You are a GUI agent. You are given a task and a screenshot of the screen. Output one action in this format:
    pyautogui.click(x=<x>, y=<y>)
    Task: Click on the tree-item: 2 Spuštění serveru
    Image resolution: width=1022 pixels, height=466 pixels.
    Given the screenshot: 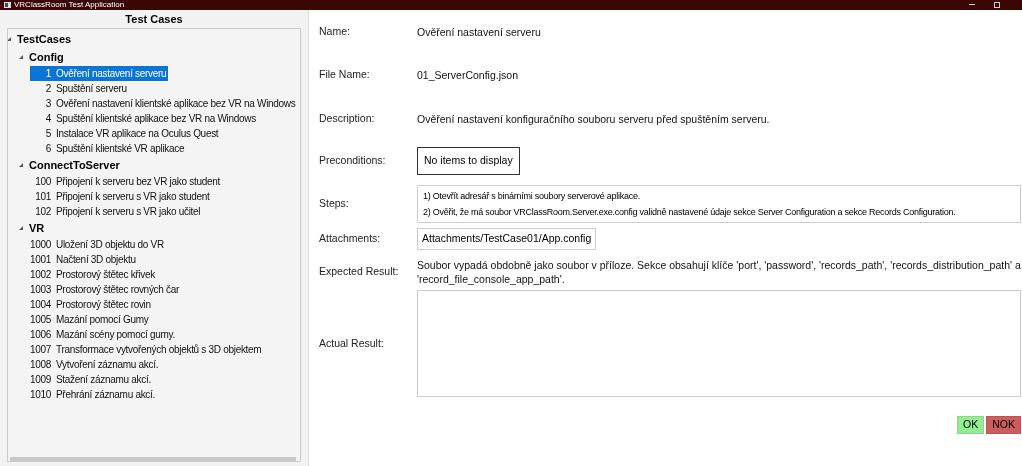 What is the action you would take?
    pyautogui.click(x=79, y=88)
    